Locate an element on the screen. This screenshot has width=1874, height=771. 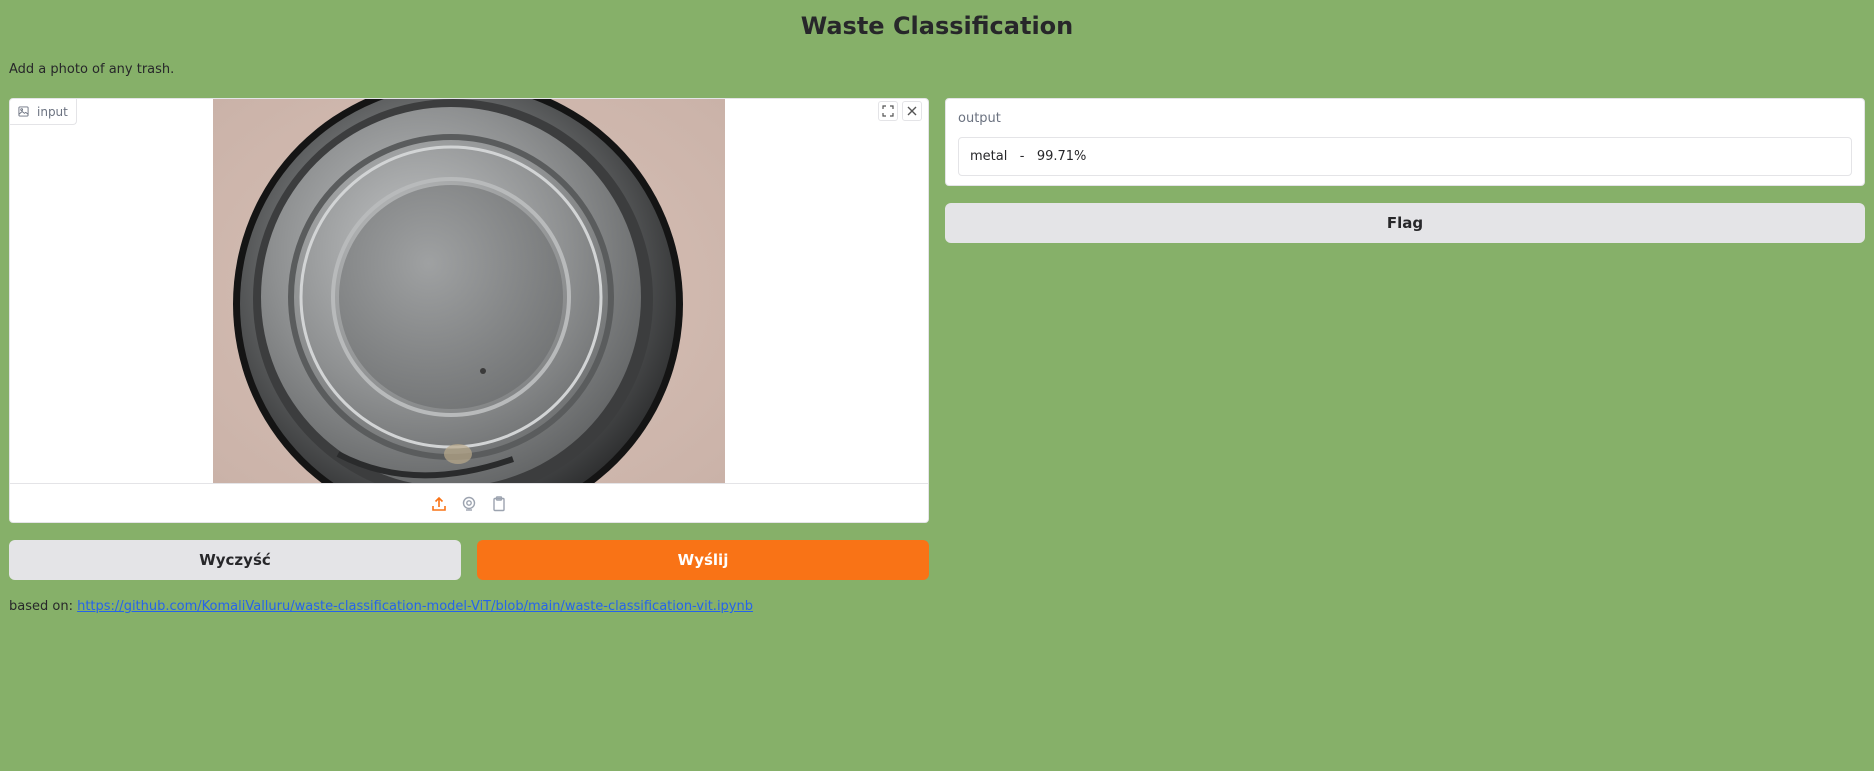
fullscreen-icon is located at coordinates (888, 111).